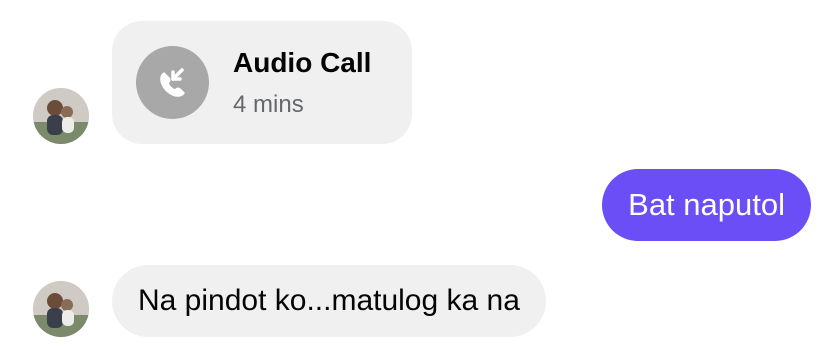 This screenshot has width=828, height=362. What do you see at coordinates (262, 82) in the screenshot?
I see `audio-call-card: Audio Call 4 mins` at bounding box center [262, 82].